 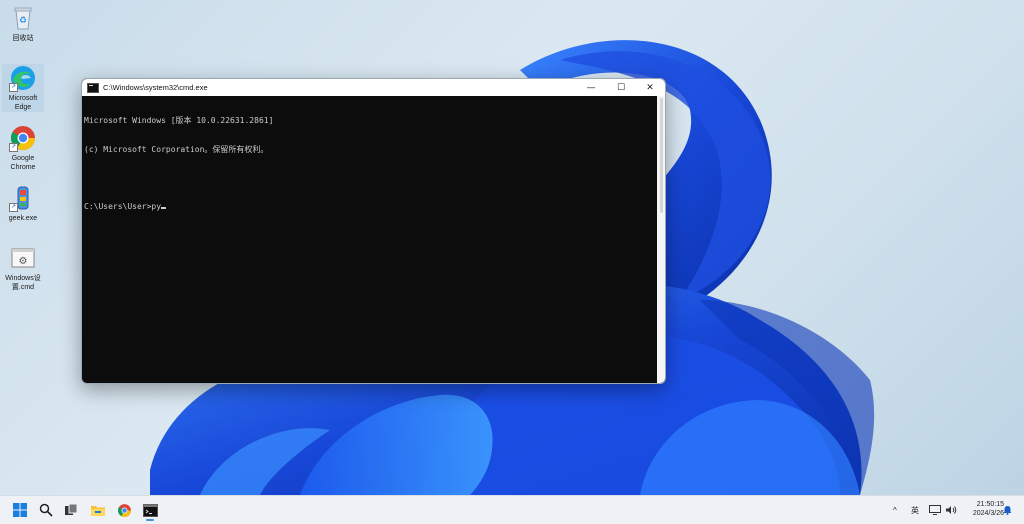 I want to click on recycle-bin-icon: ♻, so click(x=23, y=18).